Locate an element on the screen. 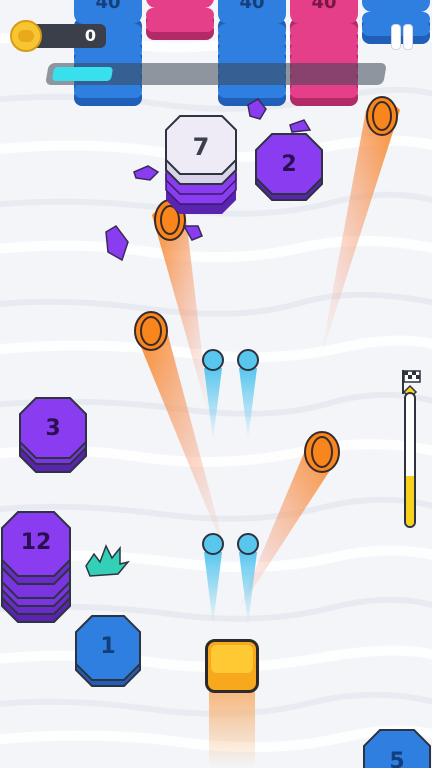 This screenshot has width=432, height=768. block-purple-12-label: 12 is located at coordinates (36, 542).